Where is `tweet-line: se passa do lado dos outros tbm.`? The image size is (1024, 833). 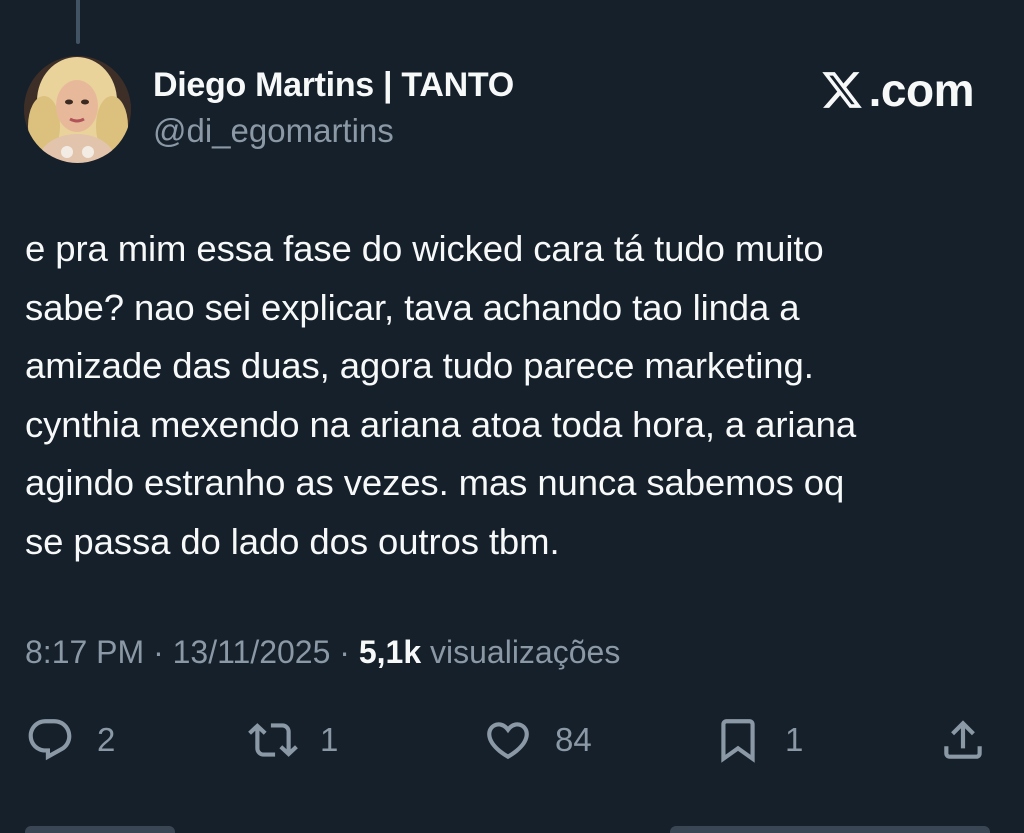
tweet-line: se passa do lado dos outros tbm. is located at coordinates (292, 541).